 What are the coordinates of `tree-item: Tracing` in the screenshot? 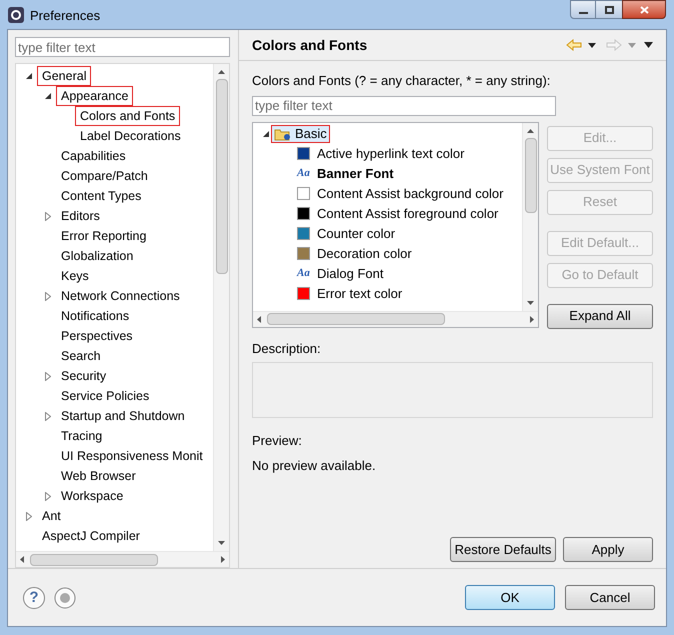 It's located at (82, 436).